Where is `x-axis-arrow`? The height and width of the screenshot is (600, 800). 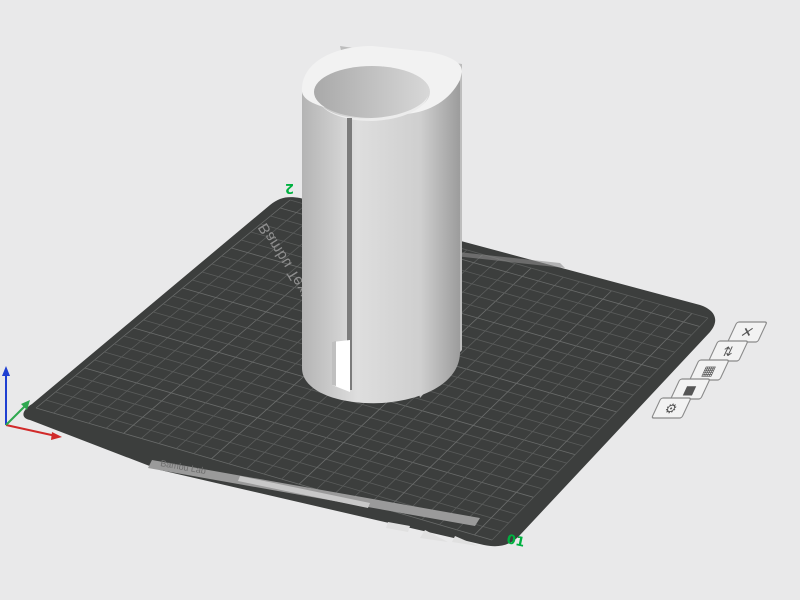
x-axis-arrow is located at coordinates (56, 436).